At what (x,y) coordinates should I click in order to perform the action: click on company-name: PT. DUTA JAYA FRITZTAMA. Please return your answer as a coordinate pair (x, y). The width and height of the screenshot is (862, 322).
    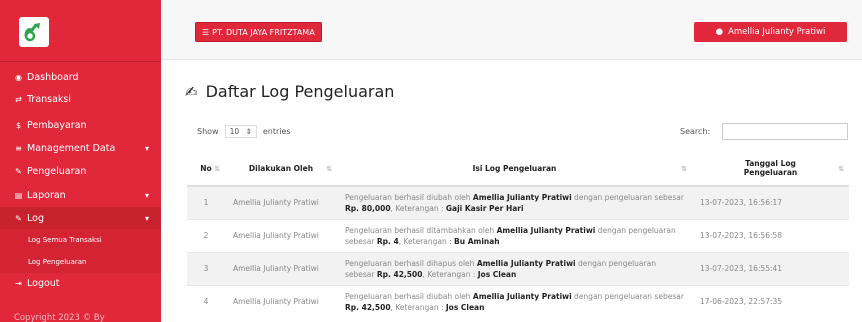
    Looking at the image, I should click on (263, 32).